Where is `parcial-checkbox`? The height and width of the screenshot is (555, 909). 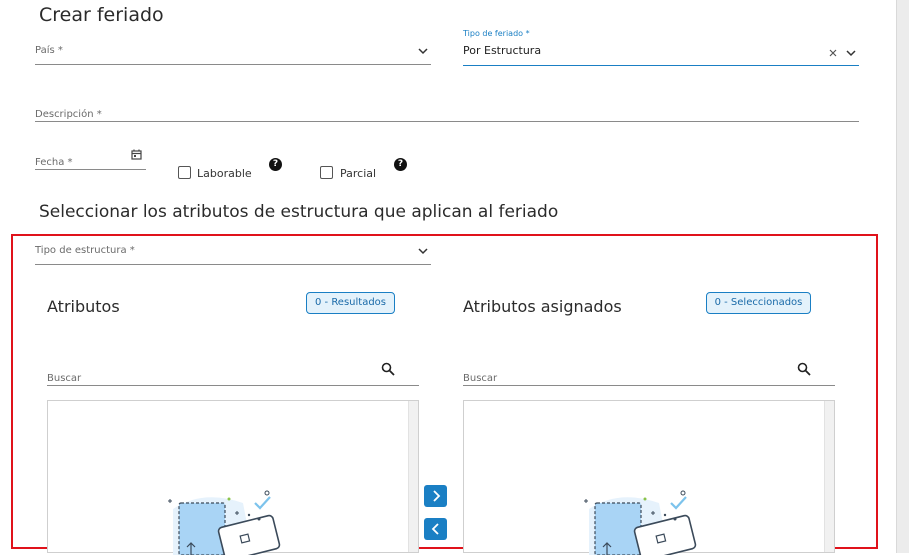
parcial-checkbox is located at coordinates (326, 172).